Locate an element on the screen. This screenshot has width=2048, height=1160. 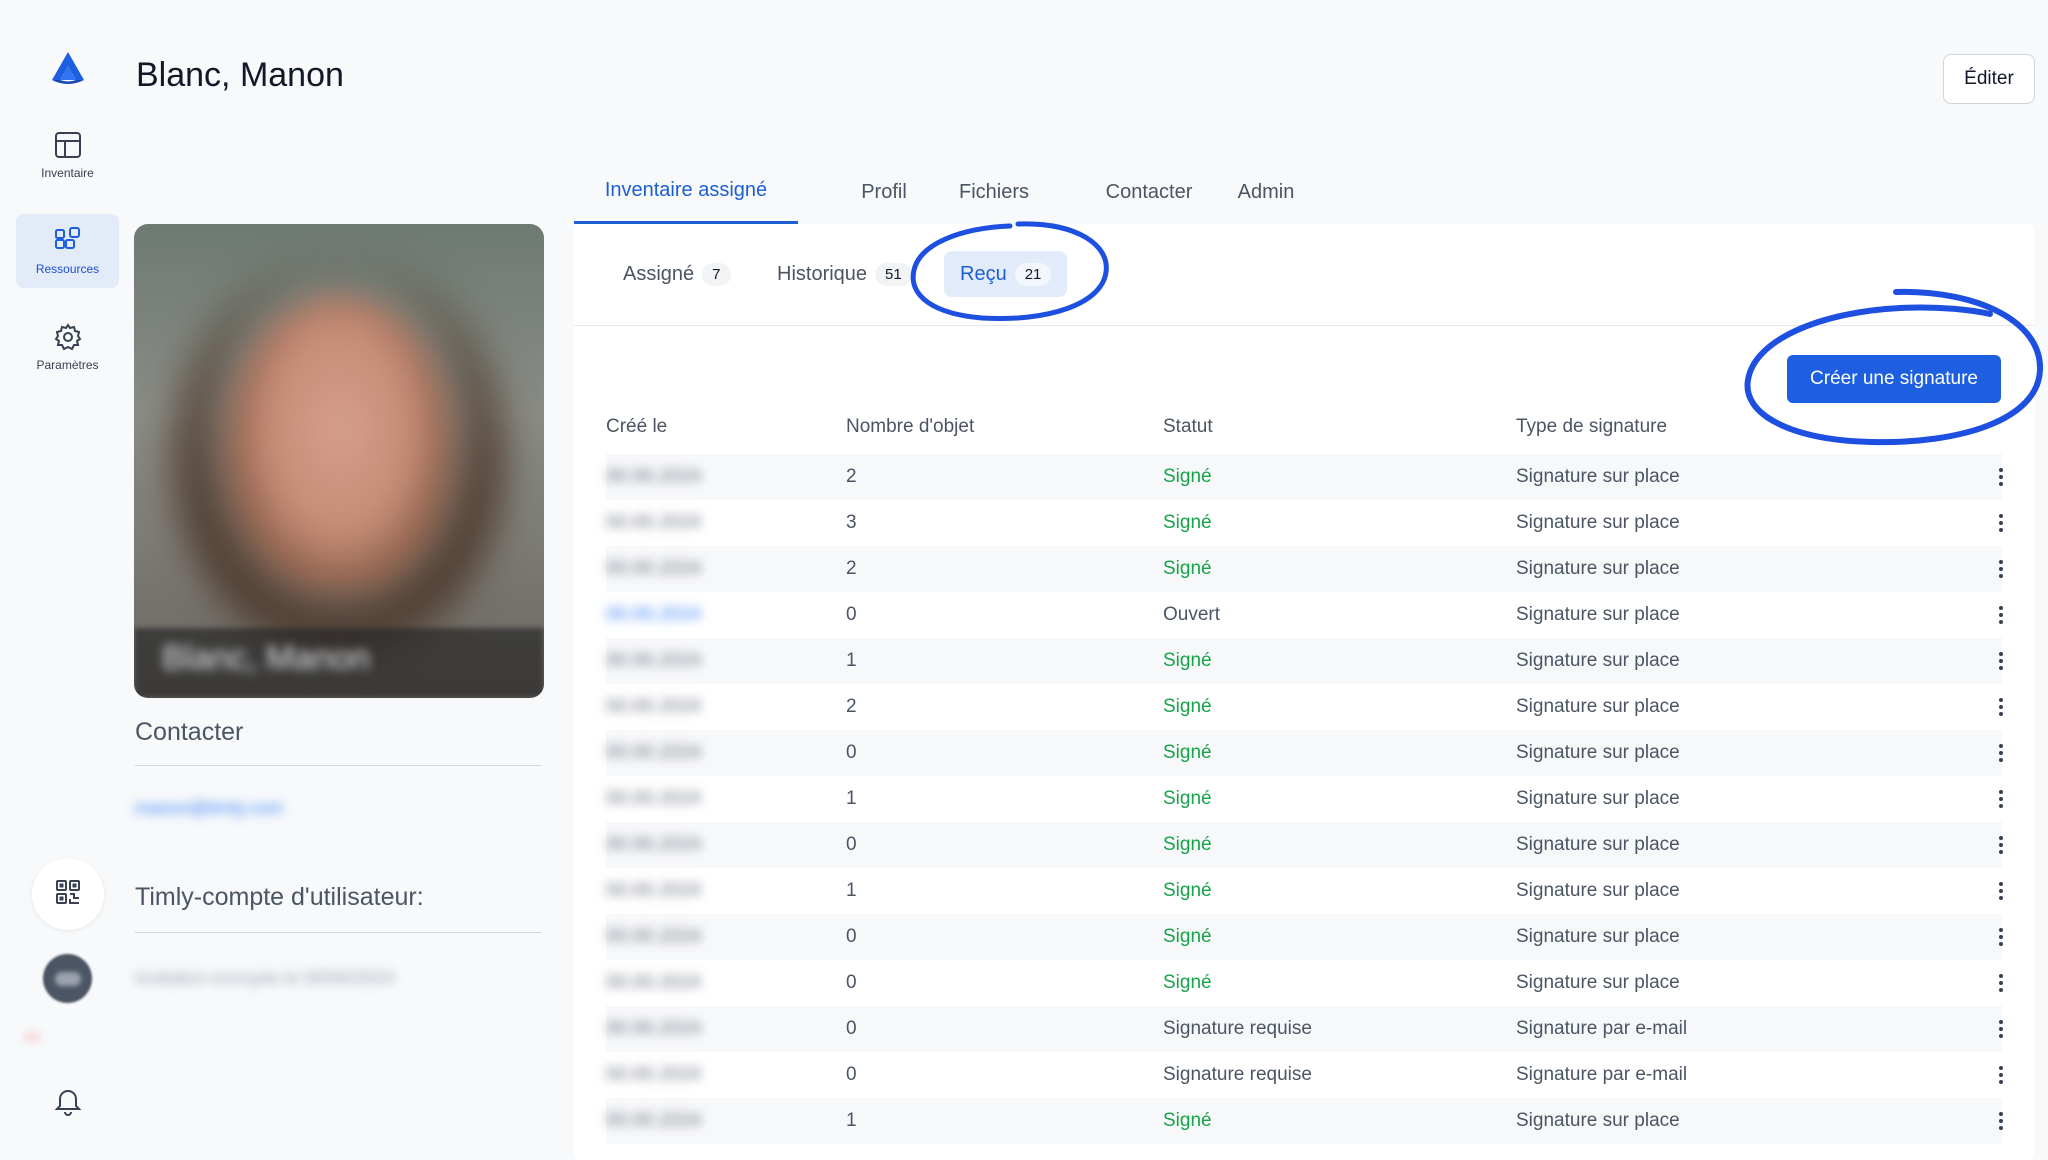
sidebar-item-label: Paramètres is located at coordinates (67, 365).